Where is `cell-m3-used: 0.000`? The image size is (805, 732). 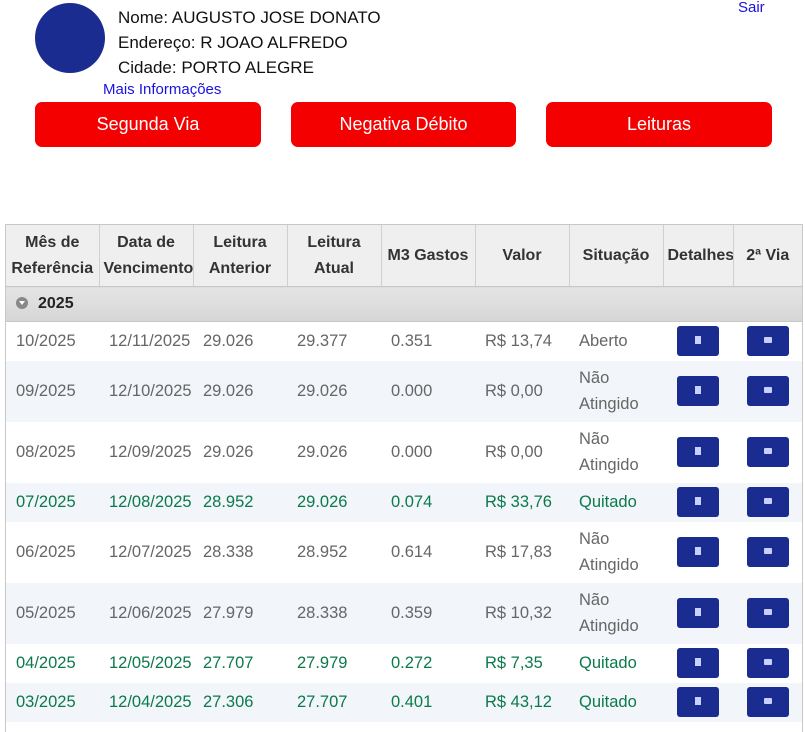
cell-m3-used: 0.000 is located at coordinates (428, 452).